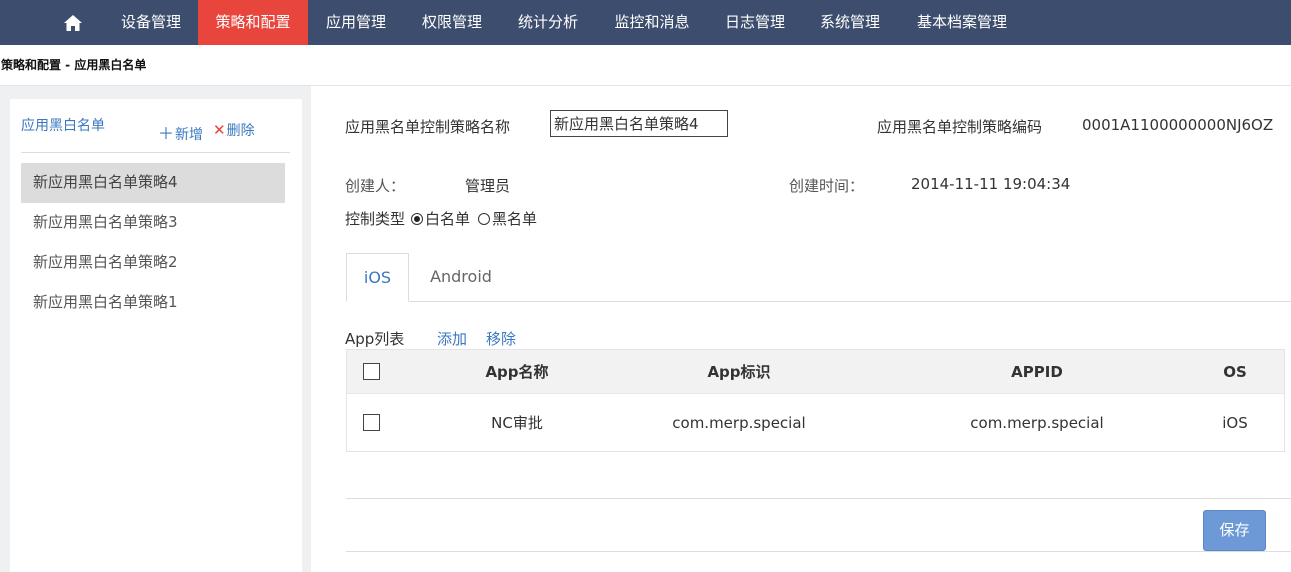 This screenshot has height=572, width=1291. Describe the element at coordinates (645, 65) in the screenshot. I see `breadcrumb: 策略和配置 - 应用黑白名单` at that location.